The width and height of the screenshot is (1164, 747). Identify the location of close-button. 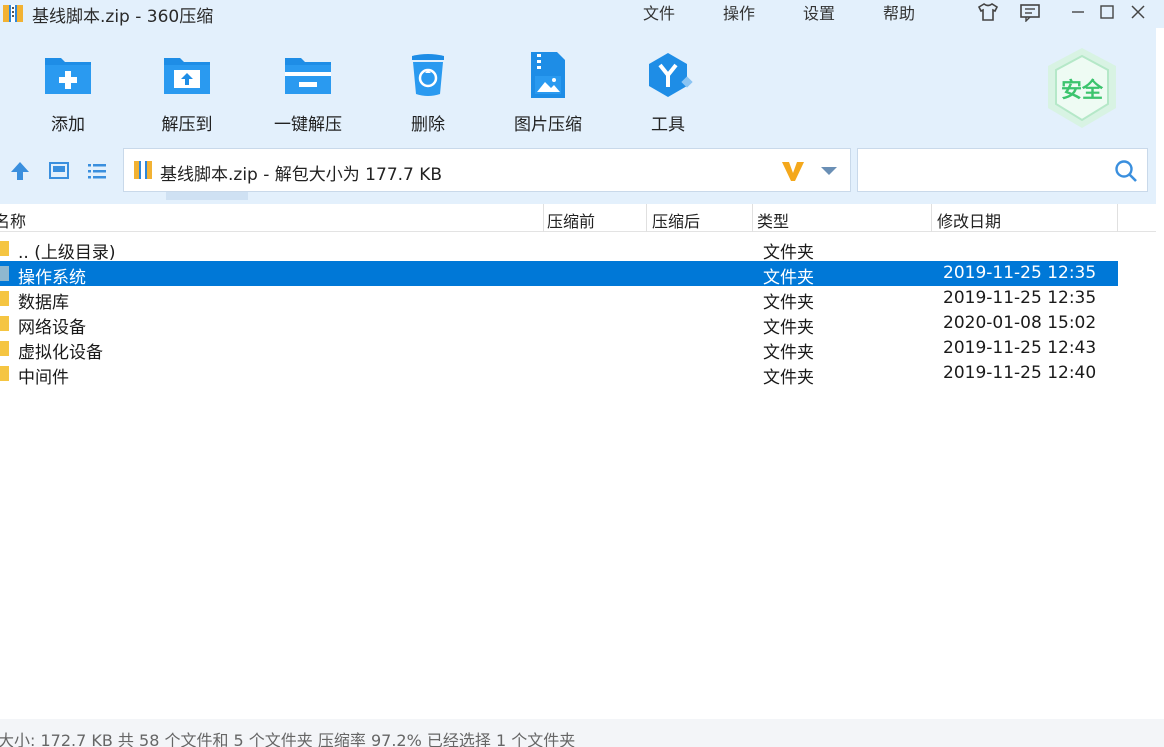
(1138, 12).